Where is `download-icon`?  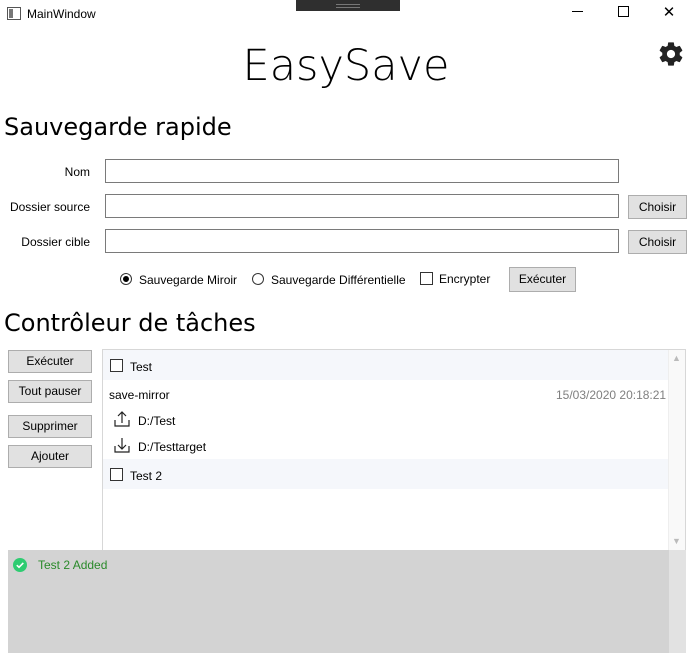
download-icon is located at coordinates (122, 445).